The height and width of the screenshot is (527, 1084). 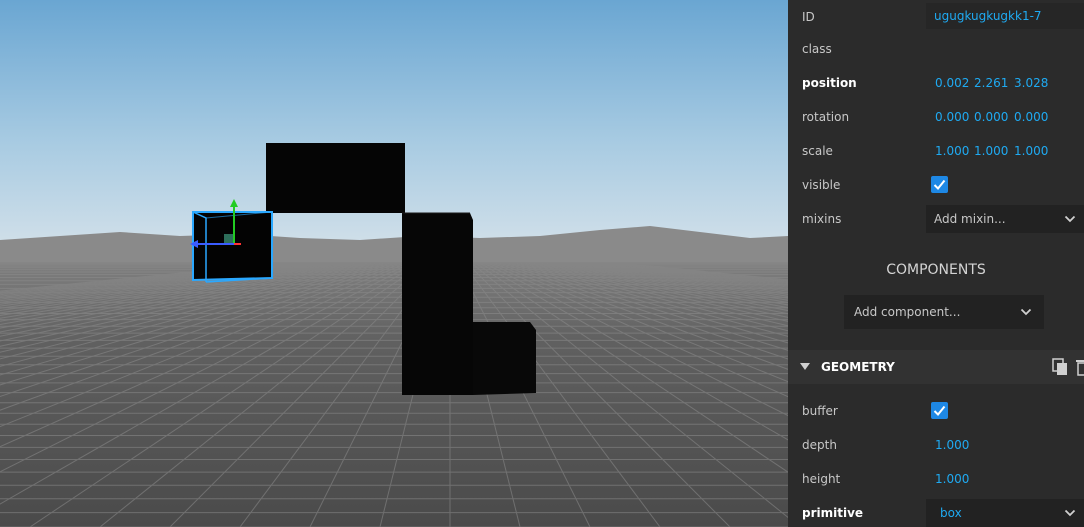 I want to click on geometry-section-header: GEOMETRY, so click(x=936, y=367).